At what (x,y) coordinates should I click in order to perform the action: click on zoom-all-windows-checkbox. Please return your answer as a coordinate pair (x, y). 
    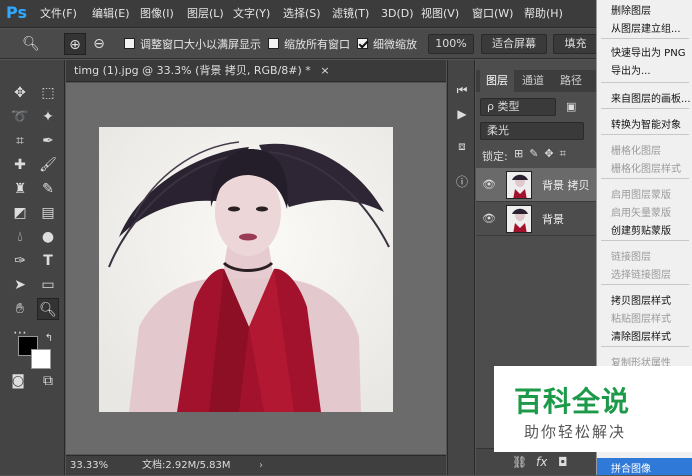
    Looking at the image, I should click on (273, 43).